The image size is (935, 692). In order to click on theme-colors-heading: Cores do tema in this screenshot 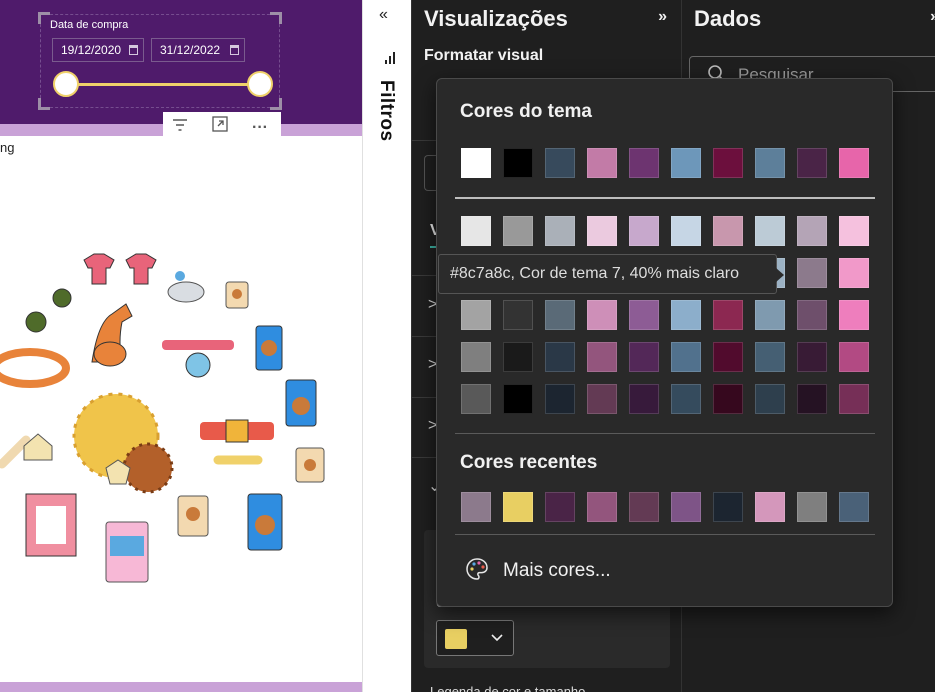, I will do `click(526, 111)`.